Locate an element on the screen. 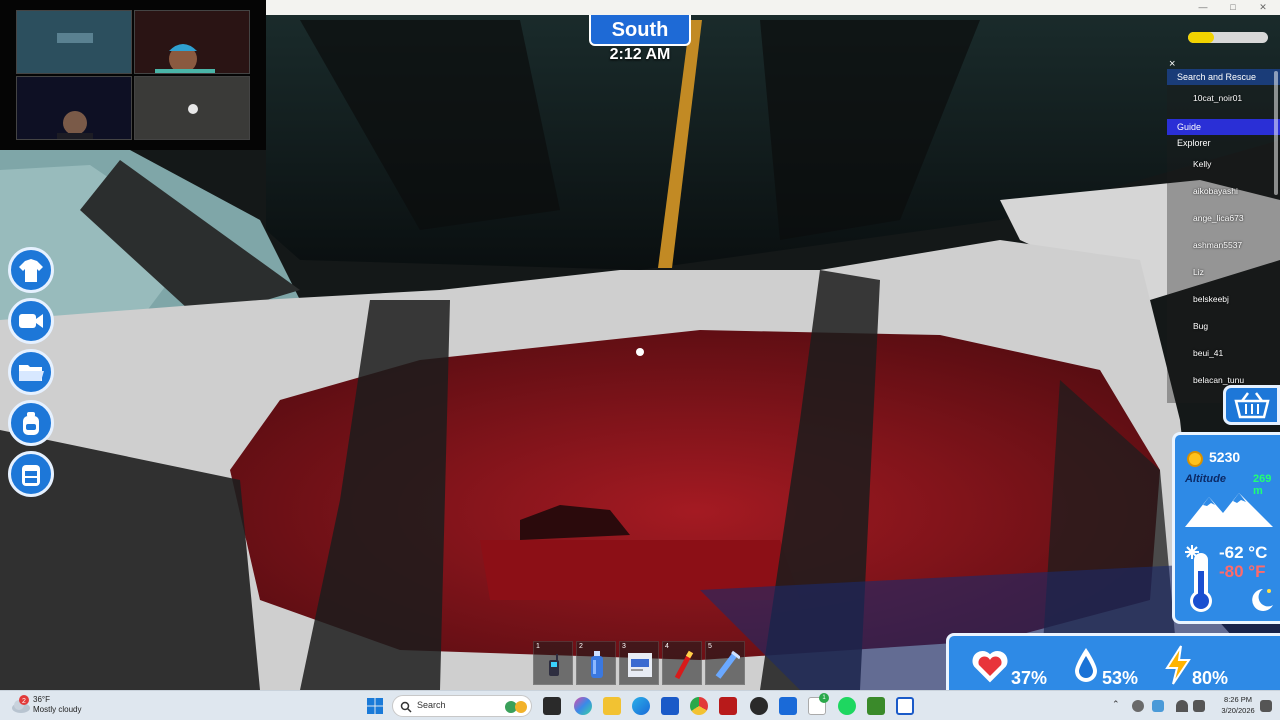  hotbar-slot-number: 5 is located at coordinates (710, 646).